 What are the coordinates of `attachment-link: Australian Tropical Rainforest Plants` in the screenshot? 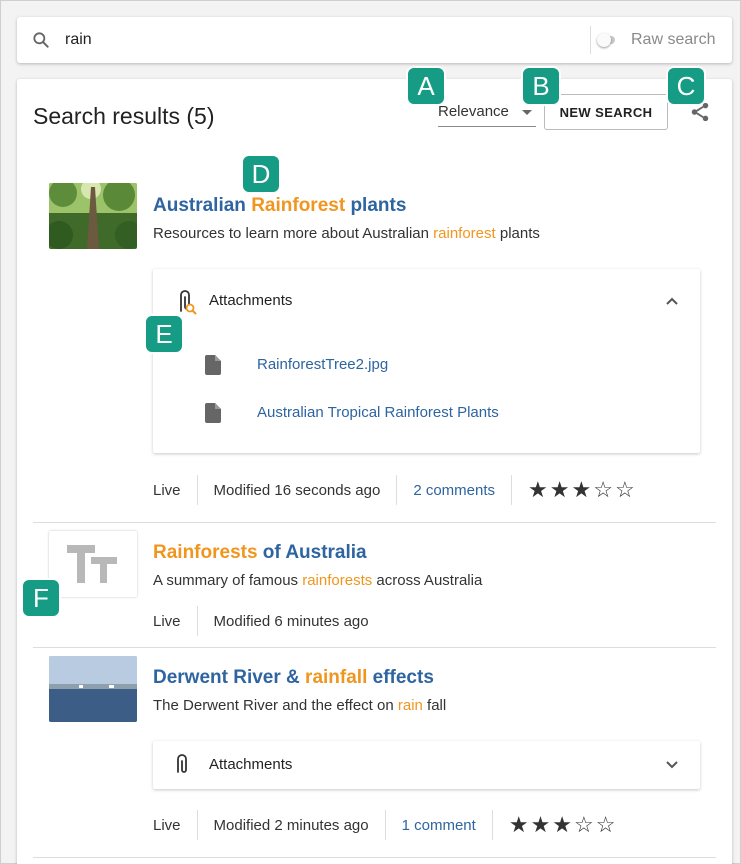 It's located at (378, 412).